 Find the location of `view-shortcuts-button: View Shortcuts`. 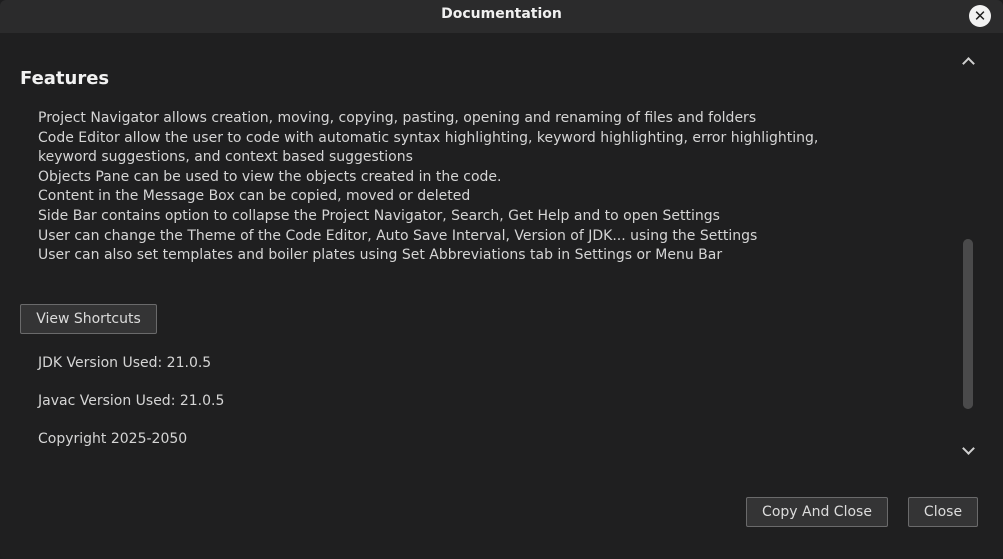

view-shortcuts-button: View Shortcuts is located at coordinates (88, 319).